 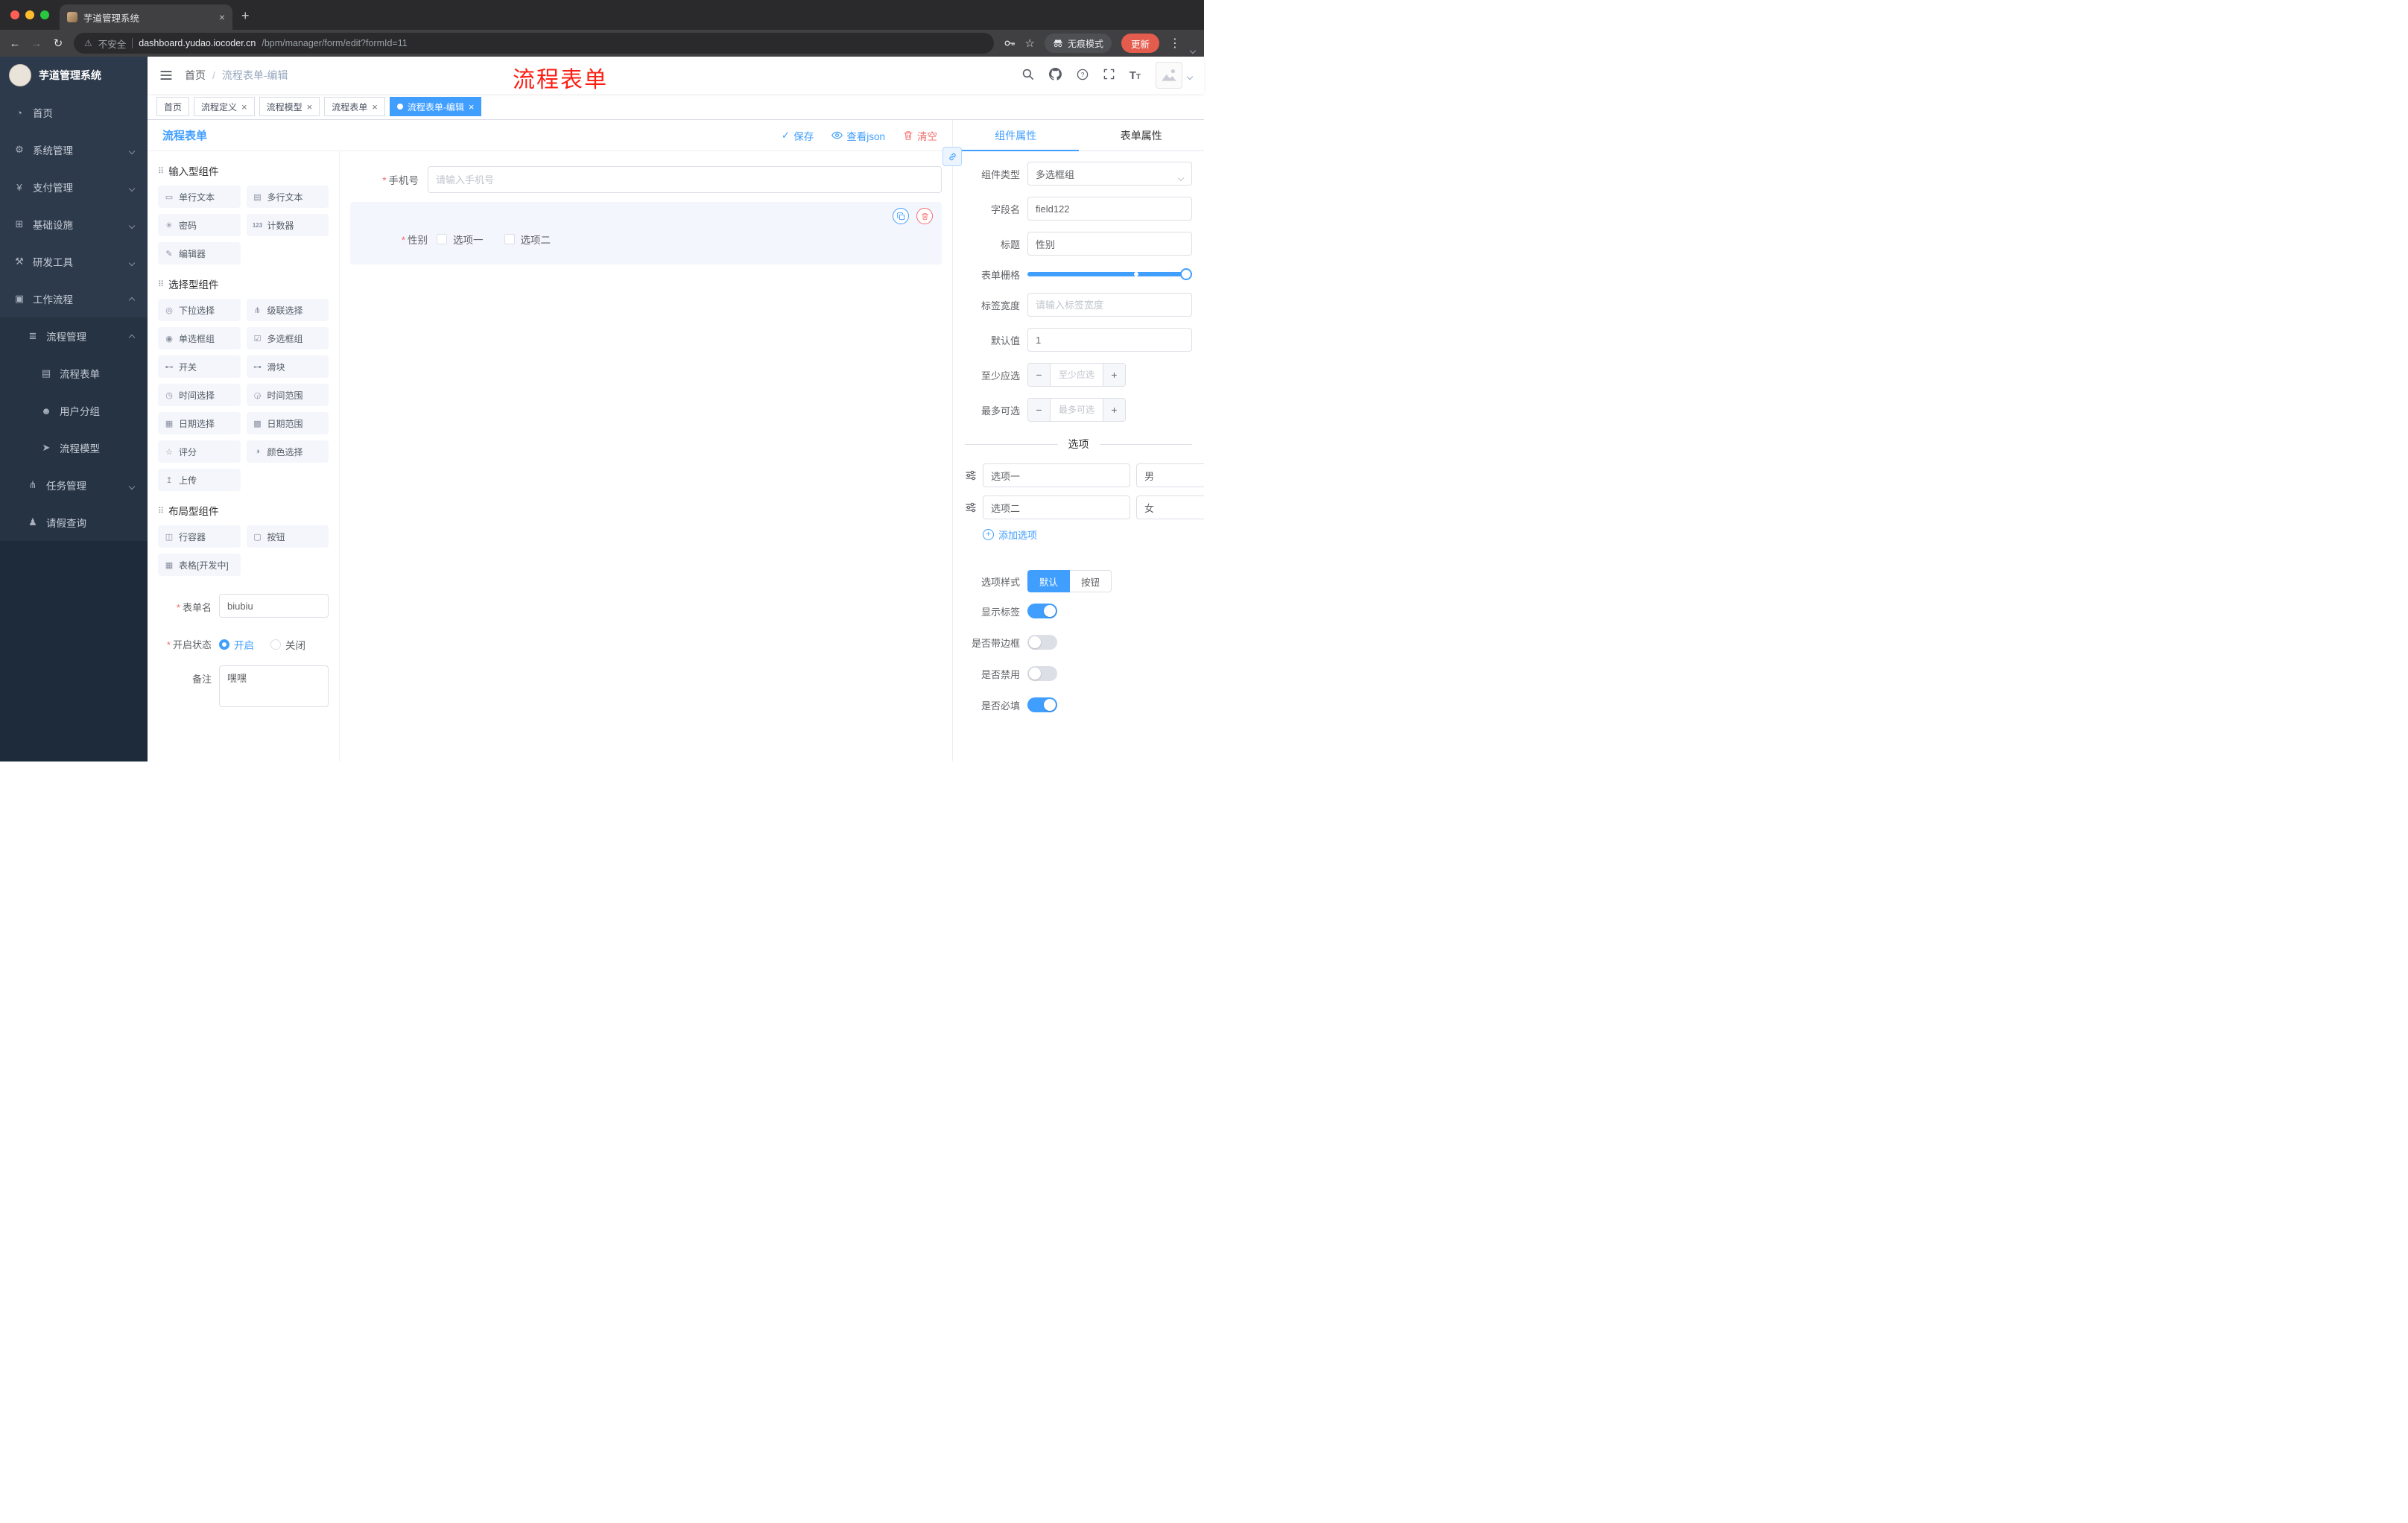 I want to click on tag-home: 首页, so click(x=173, y=107).